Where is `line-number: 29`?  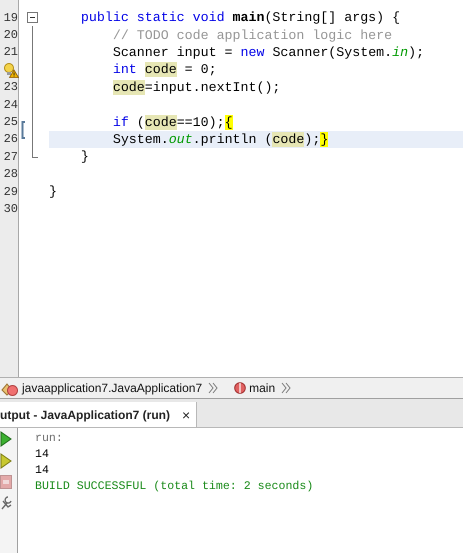
line-number: 29 is located at coordinates (11, 191).